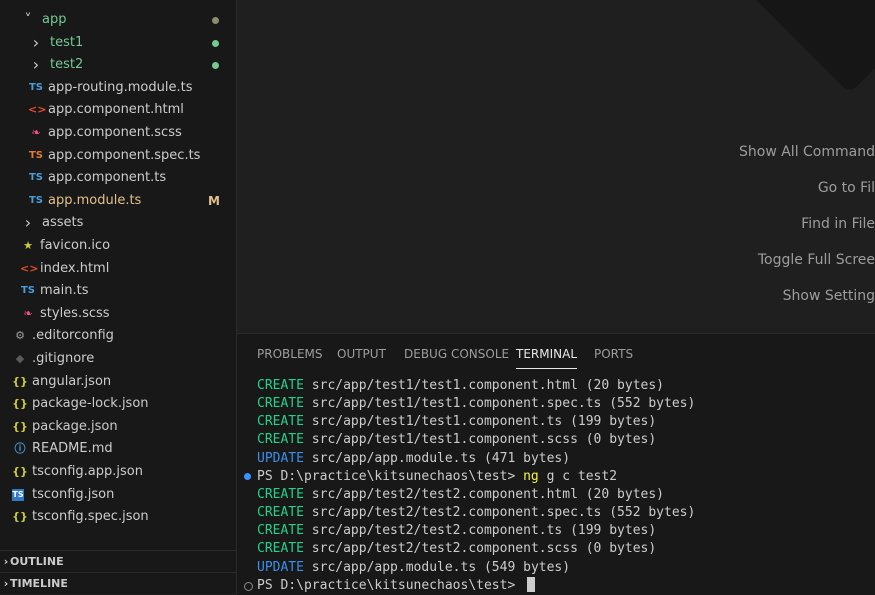 This screenshot has height=595, width=875. What do you see at coordinates (54, 19) in the screenshot?
I see `tree-item-label: app` at bounding box center [54, 19].